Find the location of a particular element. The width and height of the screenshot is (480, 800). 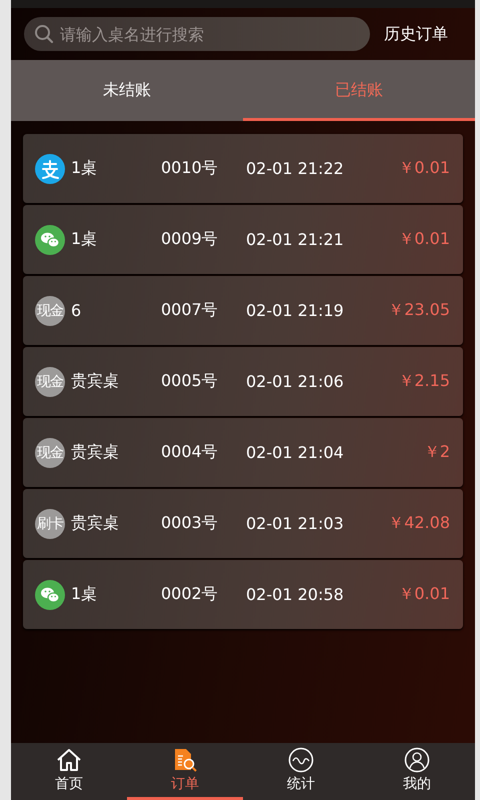

order-card: 刷卡 贵宾桌 0003号 02-01 21:03 ￥42.08 is located at coordinates (243, 523).